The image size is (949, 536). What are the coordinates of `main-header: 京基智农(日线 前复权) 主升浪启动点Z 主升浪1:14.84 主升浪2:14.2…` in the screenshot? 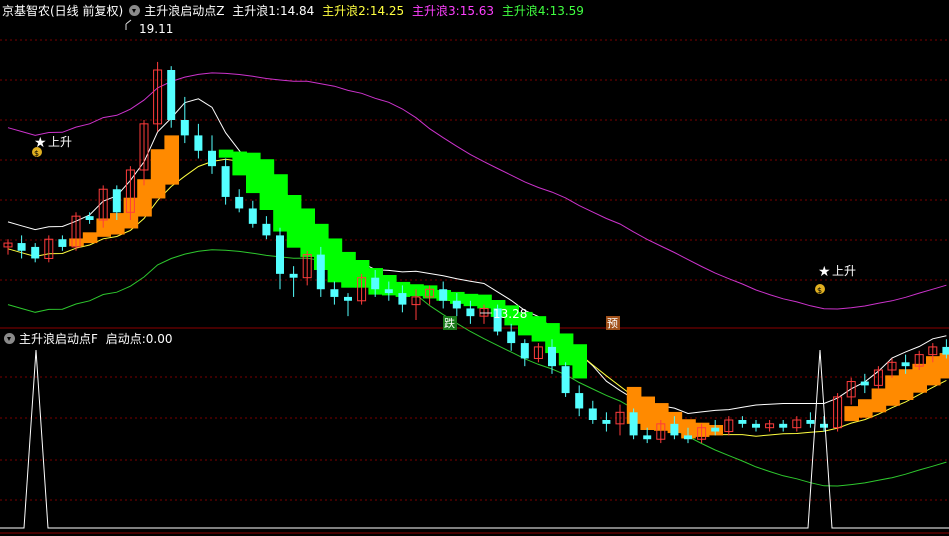 It's located at (295, 11).